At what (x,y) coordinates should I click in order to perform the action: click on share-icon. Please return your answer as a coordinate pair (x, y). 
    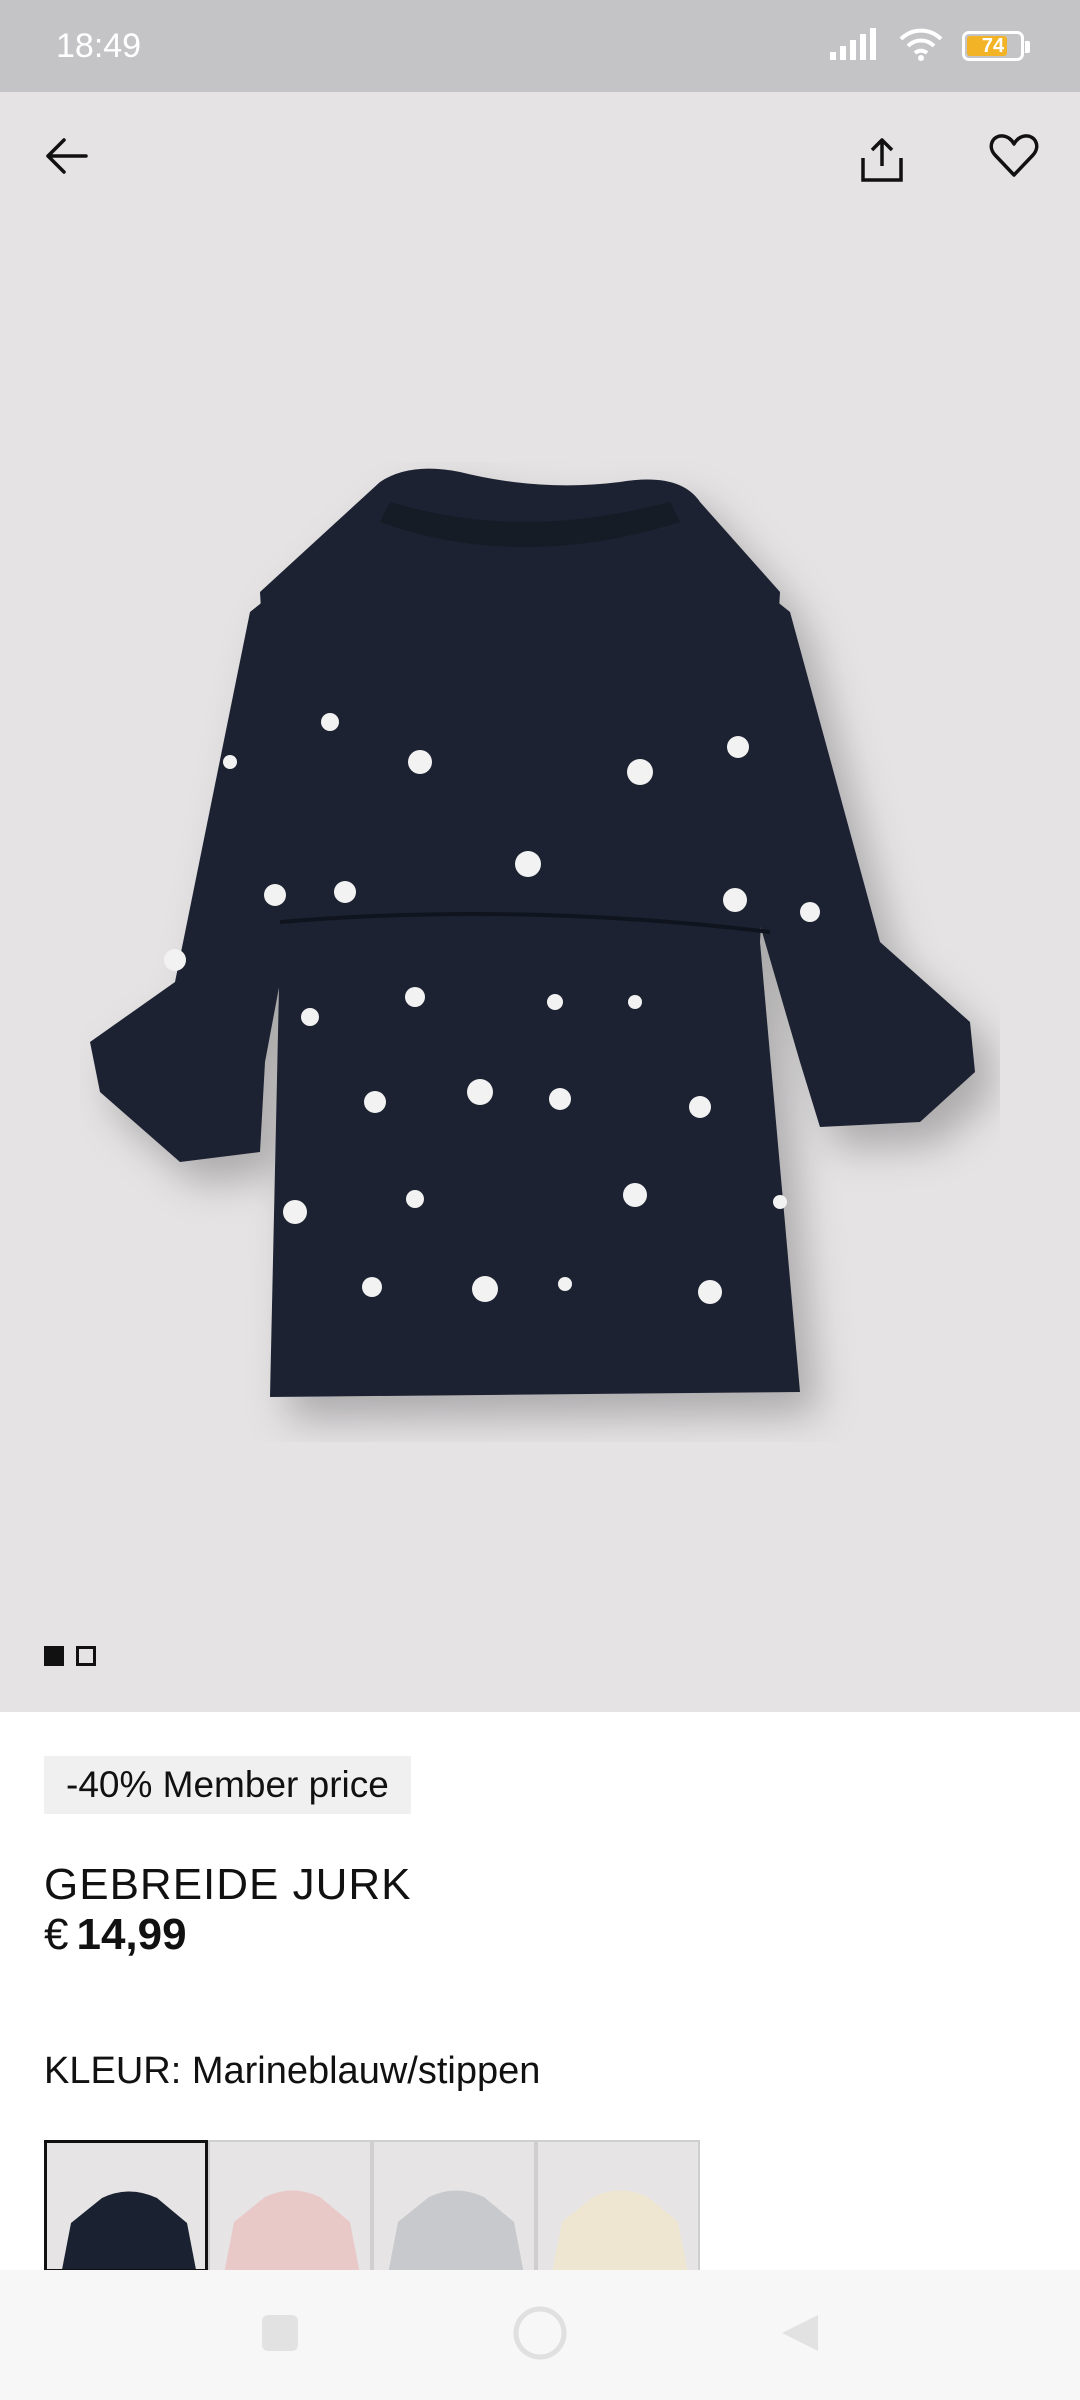
    Looking at the image, I should click on (882, 162).